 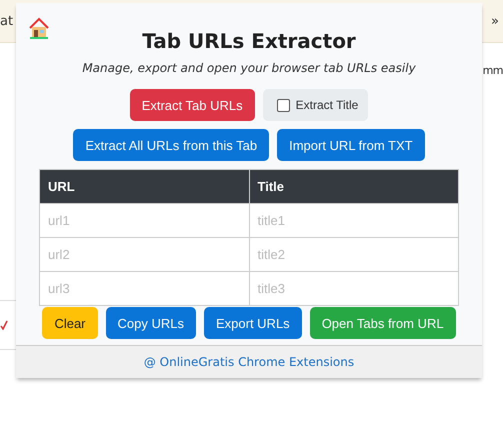 I want to click on action-button: Clear, so click(x=70, y=323).